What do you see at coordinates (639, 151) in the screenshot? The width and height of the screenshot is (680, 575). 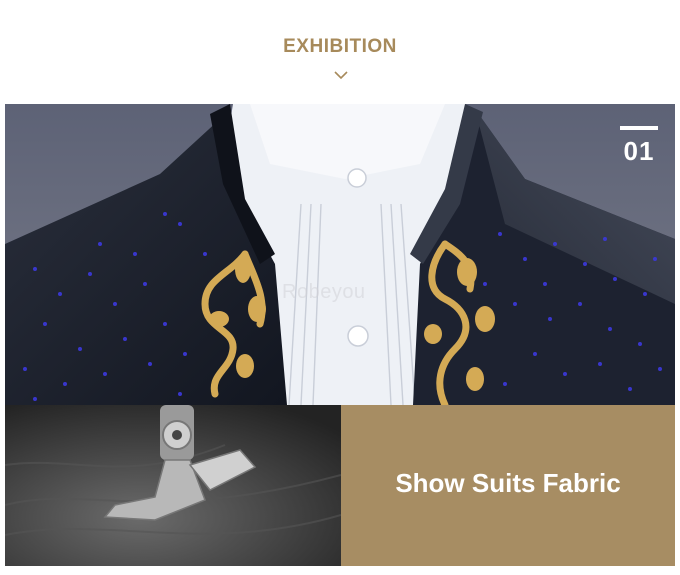 I see `badge-number: 01` at bounding box center [639, 151].